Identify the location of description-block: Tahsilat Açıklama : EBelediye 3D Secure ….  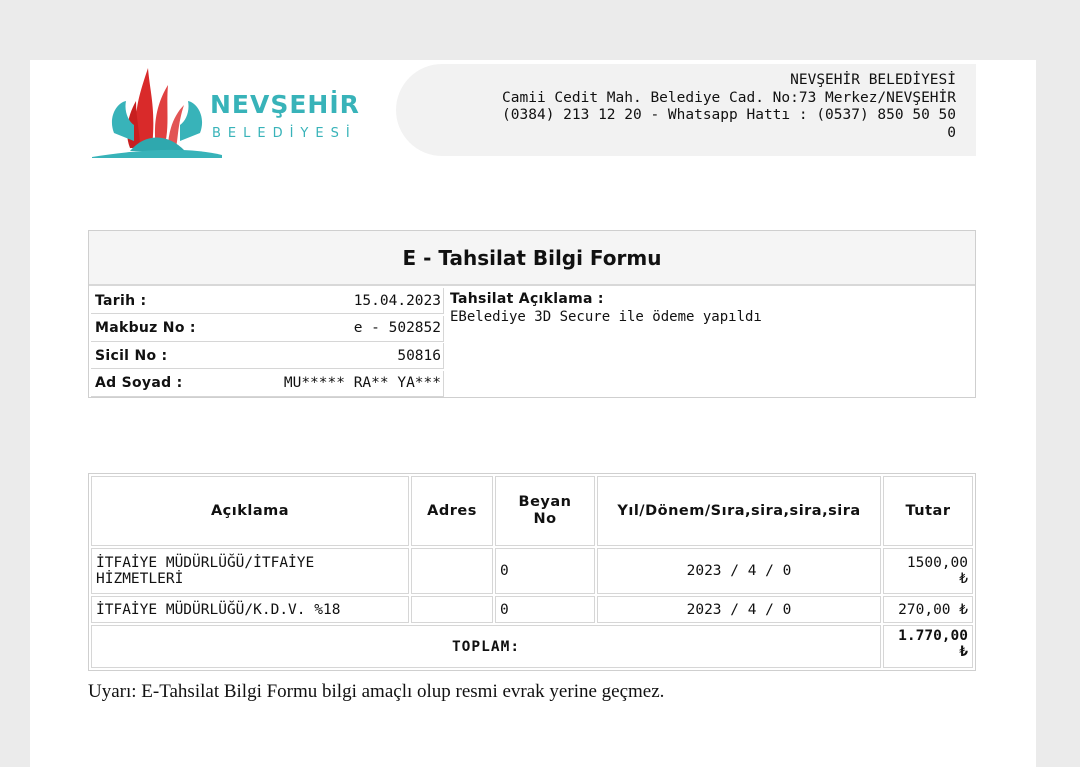
(710, 308).